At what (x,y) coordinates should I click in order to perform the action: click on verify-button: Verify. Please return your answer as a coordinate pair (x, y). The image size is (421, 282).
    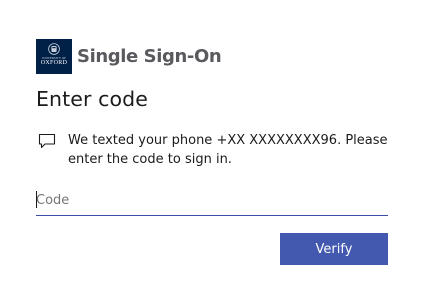
    Looking at the image, I should click on (334, 249).